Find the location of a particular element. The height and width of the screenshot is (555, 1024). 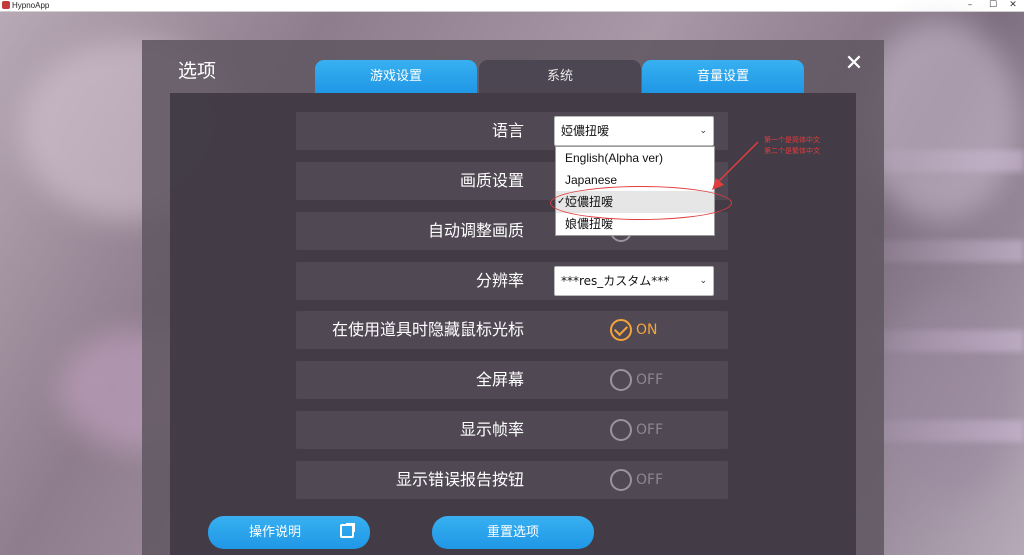

resolution-select: ***res_カスタム*** ⌄ is located at coordinates (634, 281).